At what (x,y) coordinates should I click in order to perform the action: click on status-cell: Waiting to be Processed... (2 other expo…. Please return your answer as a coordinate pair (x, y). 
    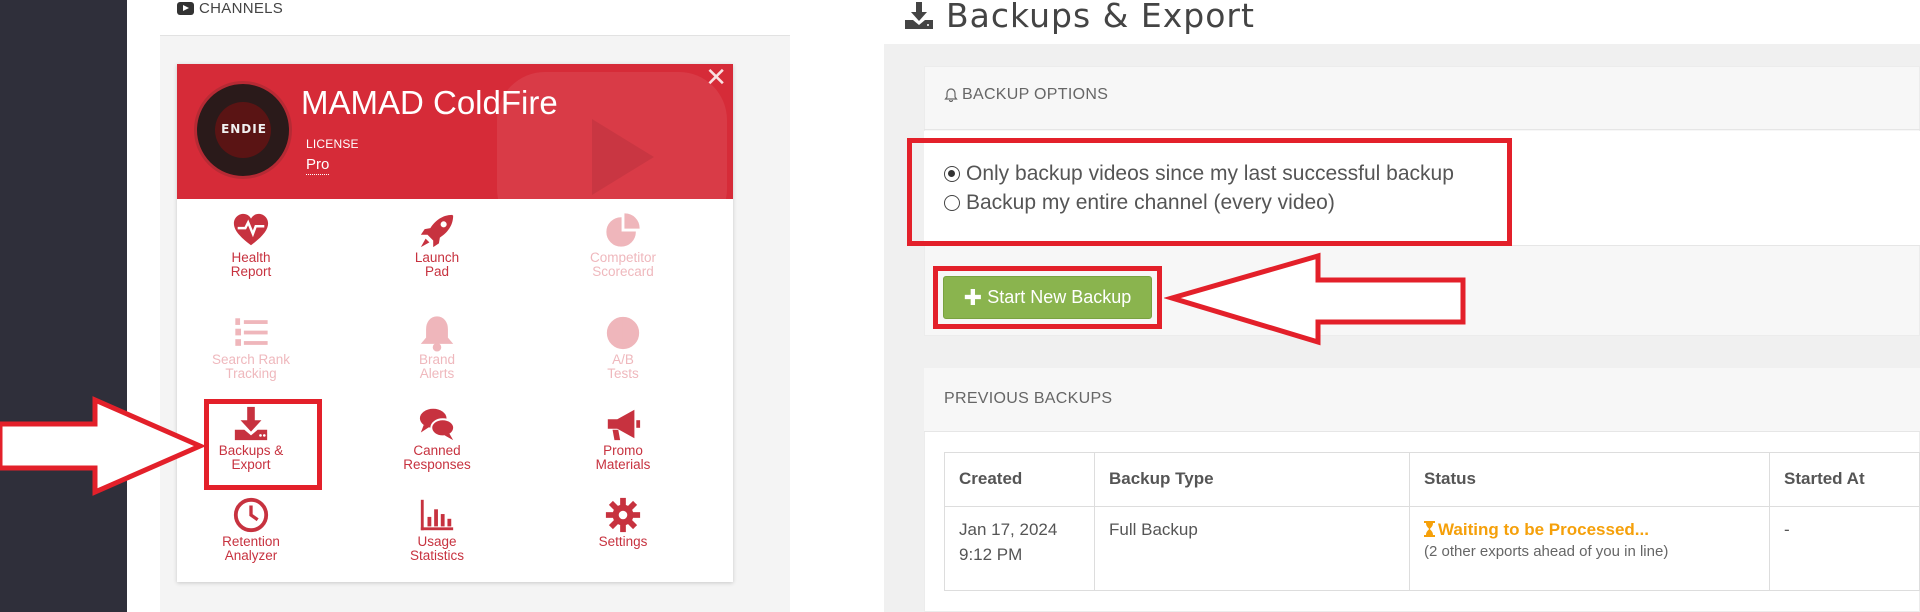
    Looking at the image, I should click on (1589, 548).